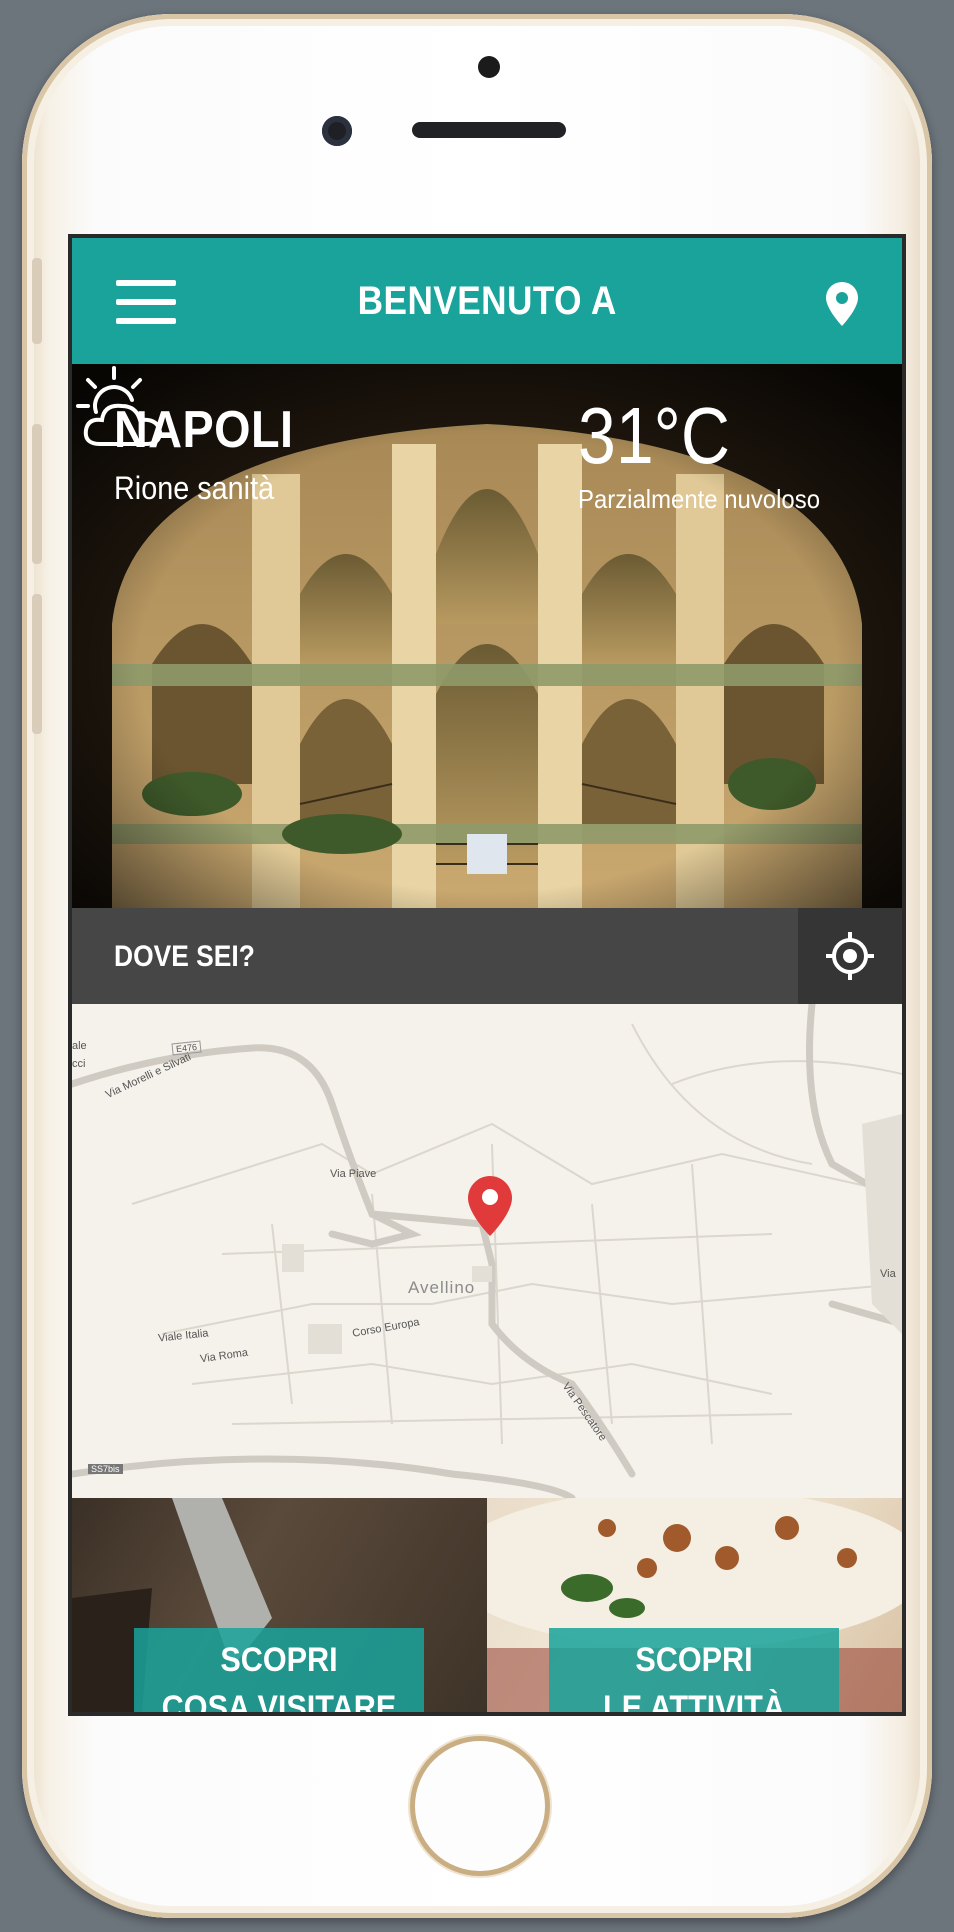 The image size is (954, 1932). I want to click on home-button, so click(480, 1806).